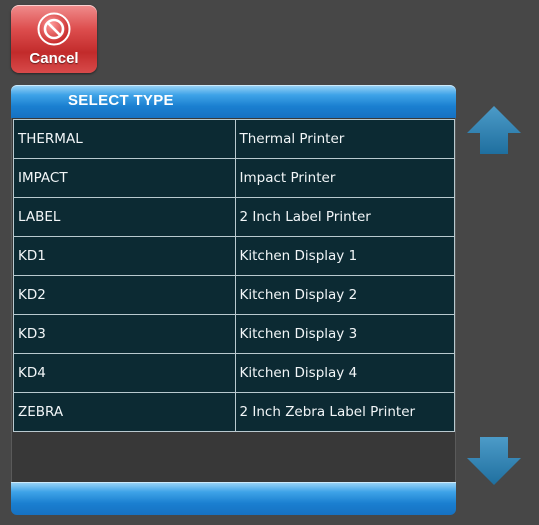 The image size is (539, 525). Describe the element at coordinates (121, 100) in the screenshot. I see `panel-title: SELECT TYPE` at that location.